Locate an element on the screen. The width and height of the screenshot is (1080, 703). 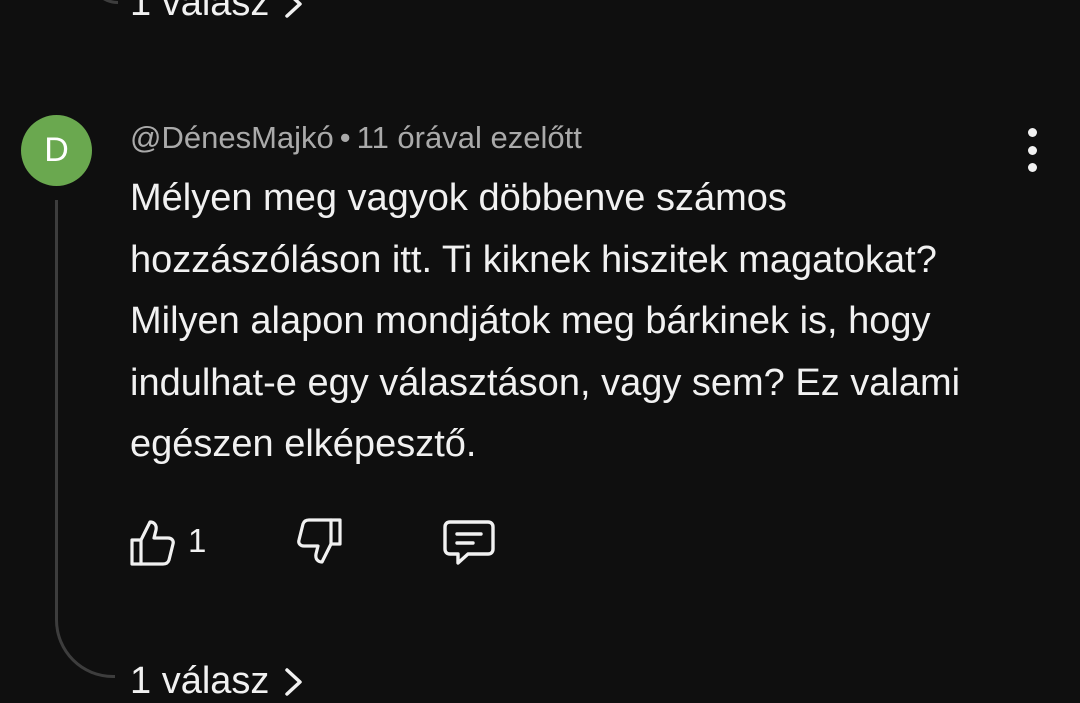
thread-connector-top is located at coordinates (103, 2).